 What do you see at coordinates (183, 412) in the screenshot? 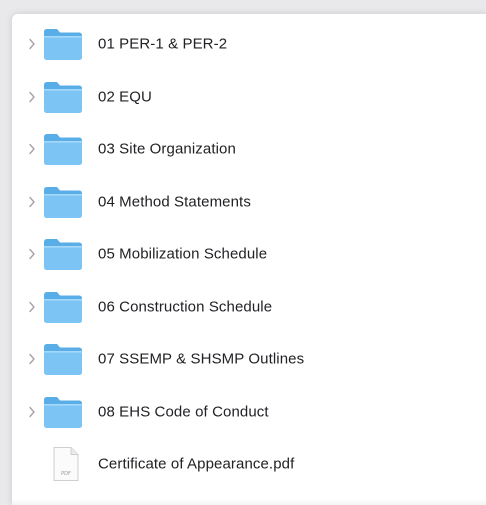
I see `item-name: 08 EHS Code of Conduct` at bounding box center [183, 412].